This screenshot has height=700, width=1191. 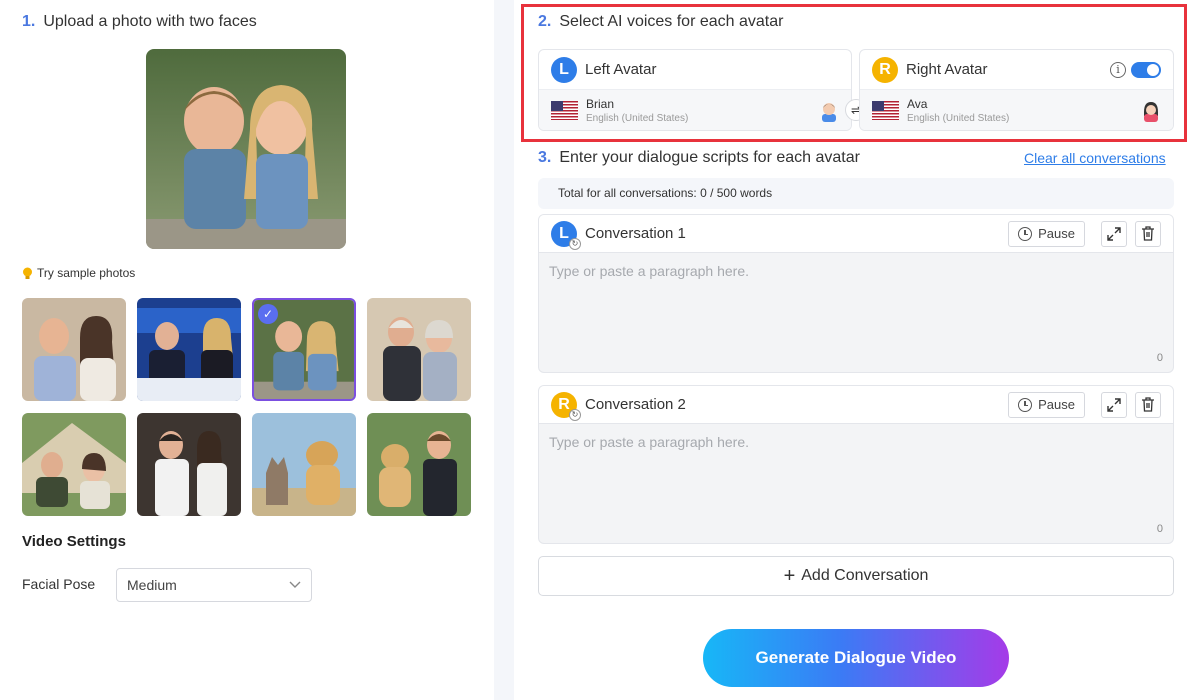 I want to click on sample-photo-5-image, so click(x=74, y=464).